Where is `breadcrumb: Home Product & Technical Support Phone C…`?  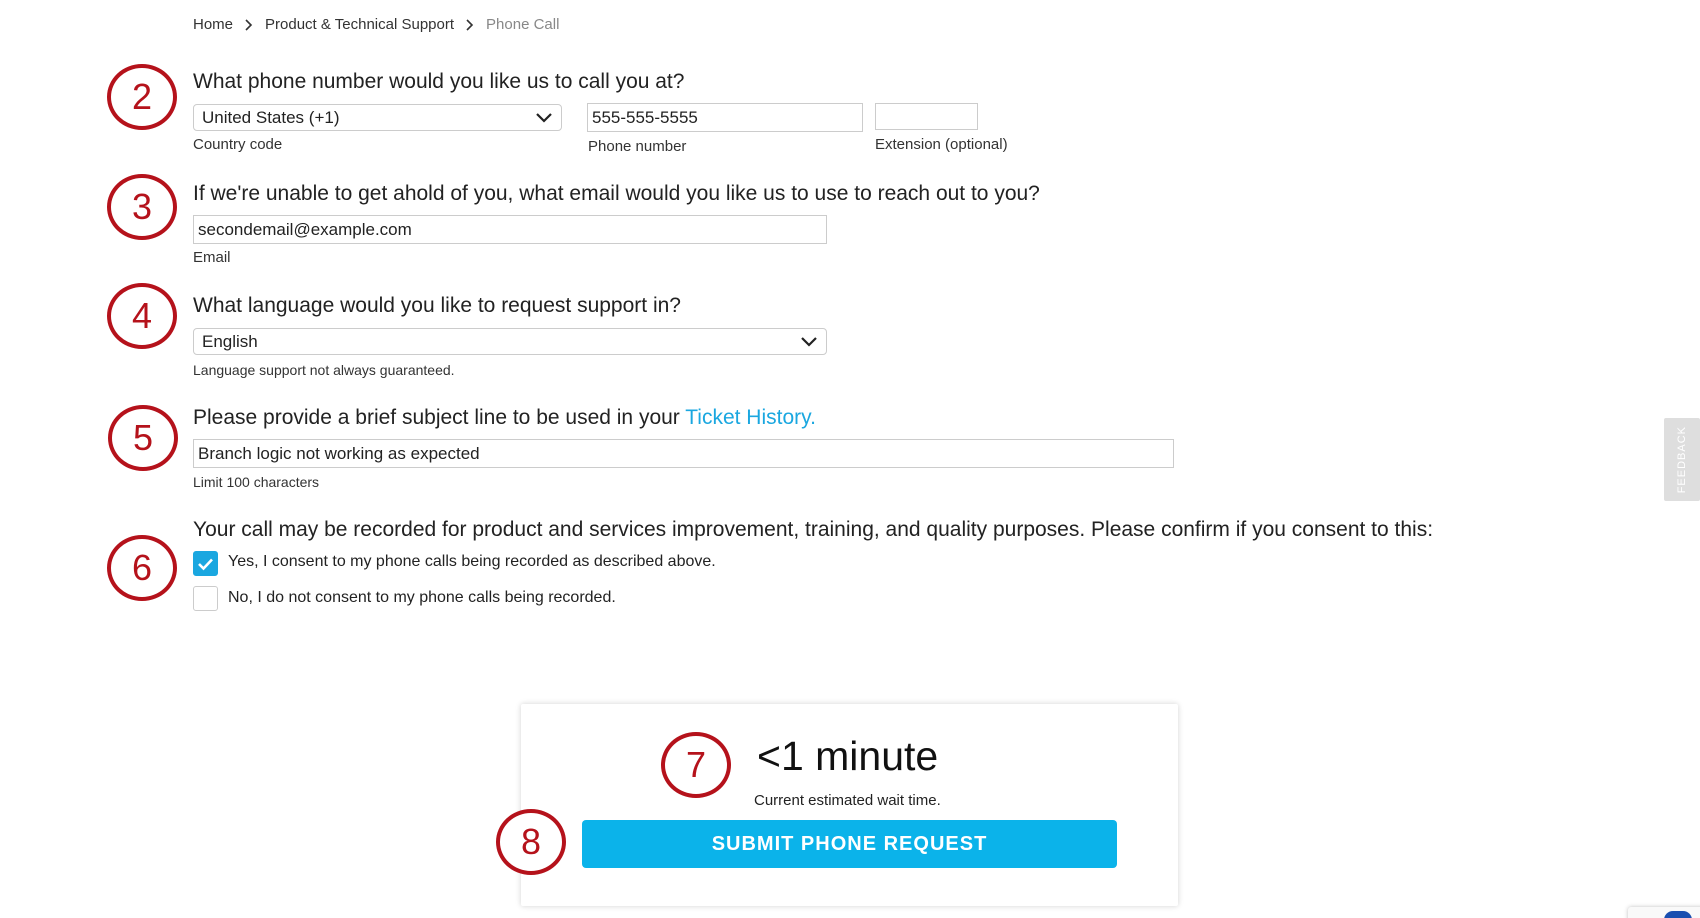 breadcrumb: Home Product & Technical Support Phone C… is located at coordinates (376, 24).